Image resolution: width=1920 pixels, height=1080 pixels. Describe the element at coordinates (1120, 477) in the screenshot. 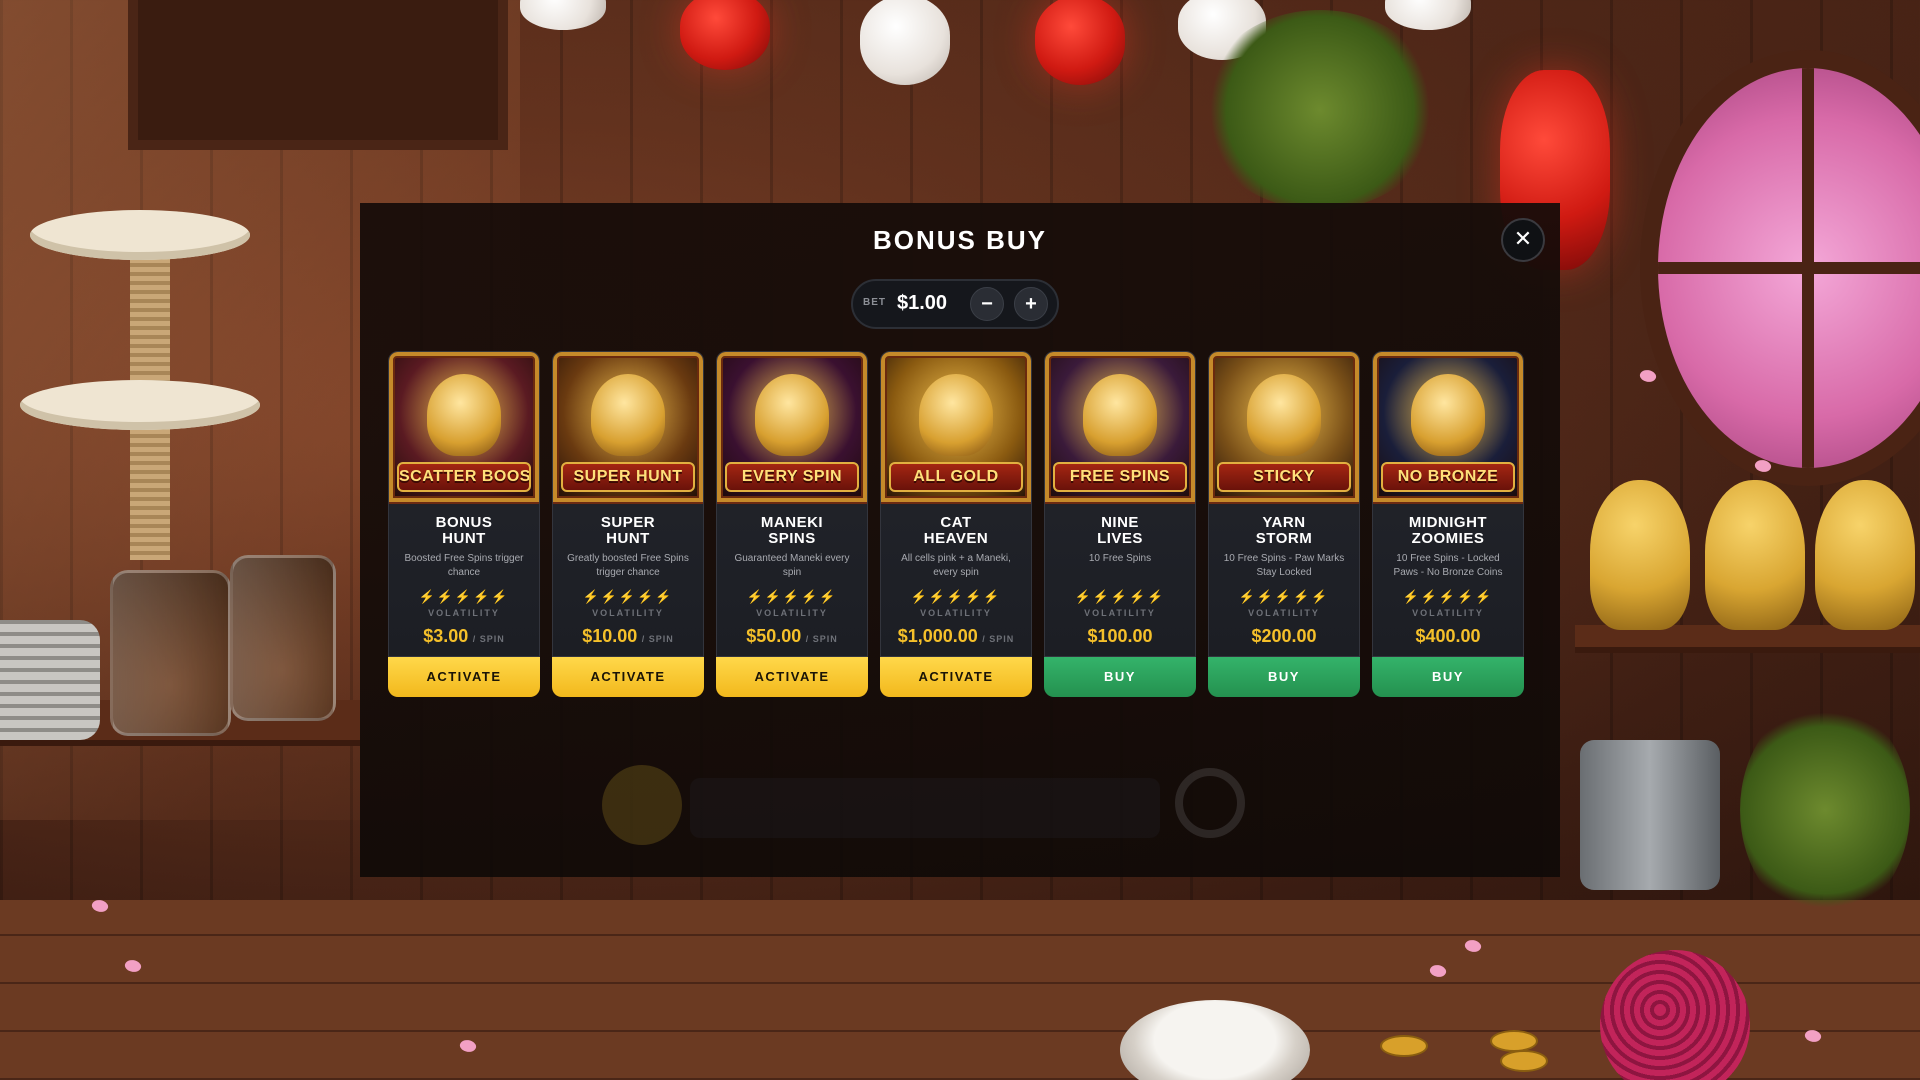

I see `card-banner: FREE SPINS` at that location.